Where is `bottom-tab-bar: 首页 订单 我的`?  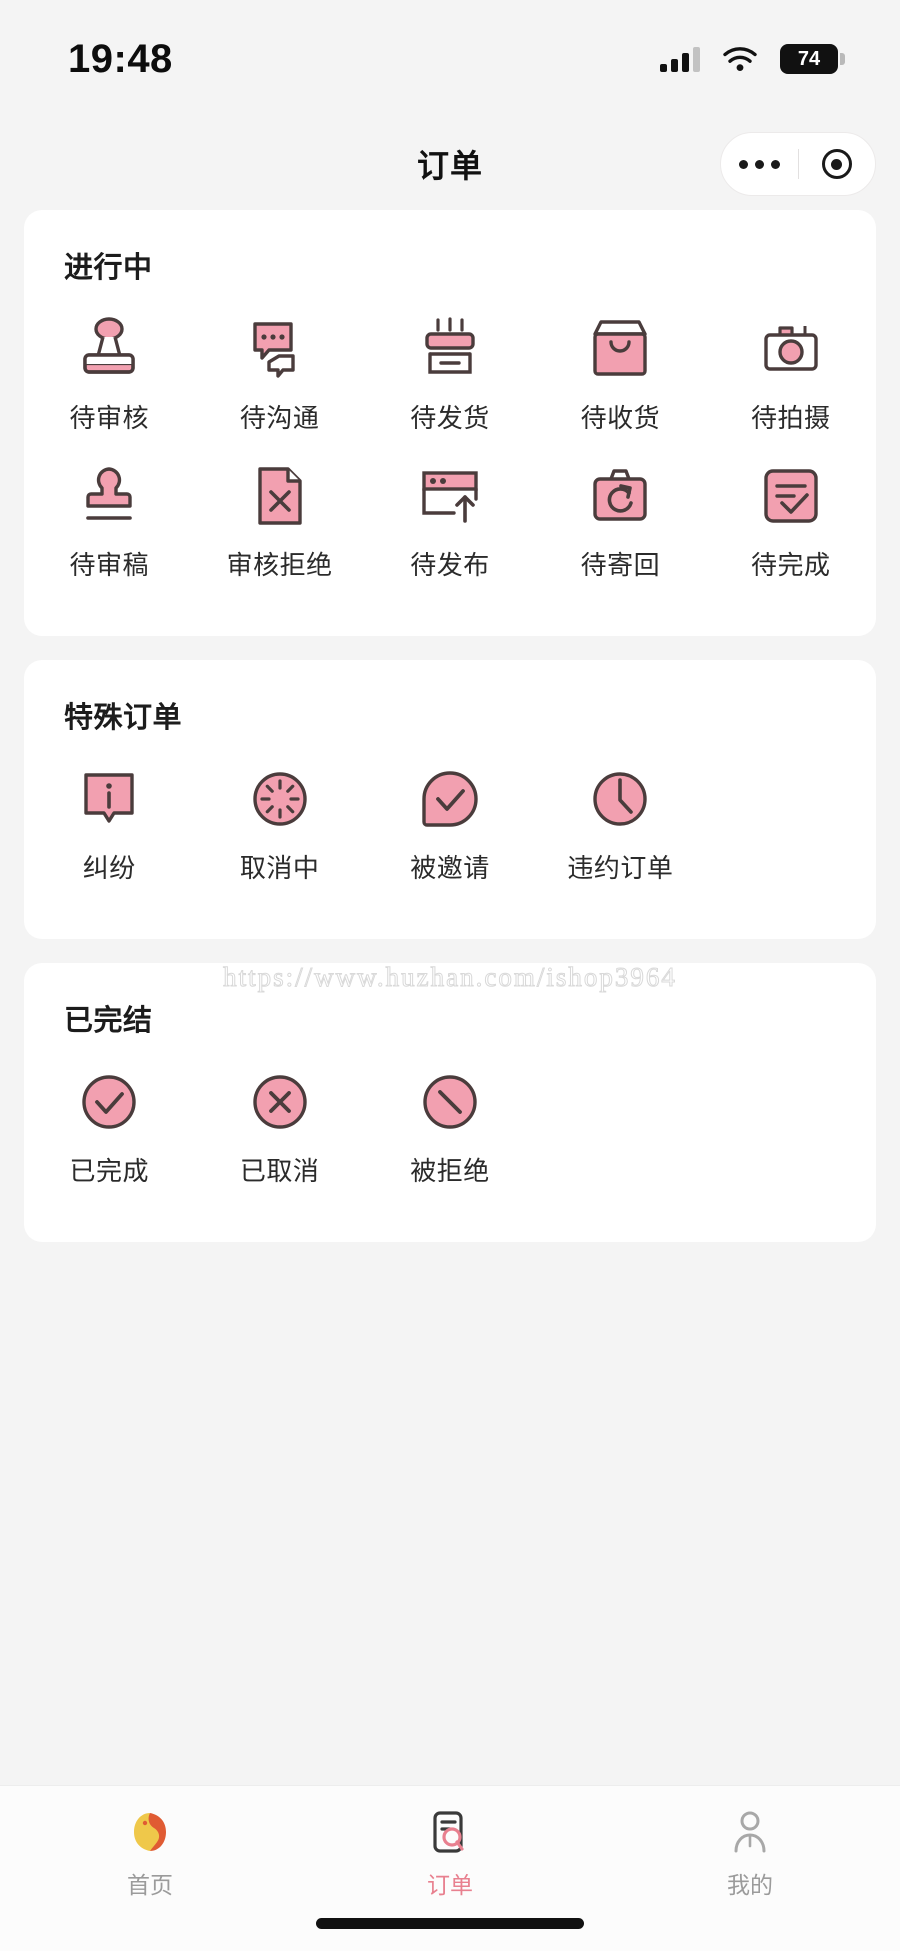
bottom-tab-bar: 首页 订单 我的 is located at coordinates (450, 1868).